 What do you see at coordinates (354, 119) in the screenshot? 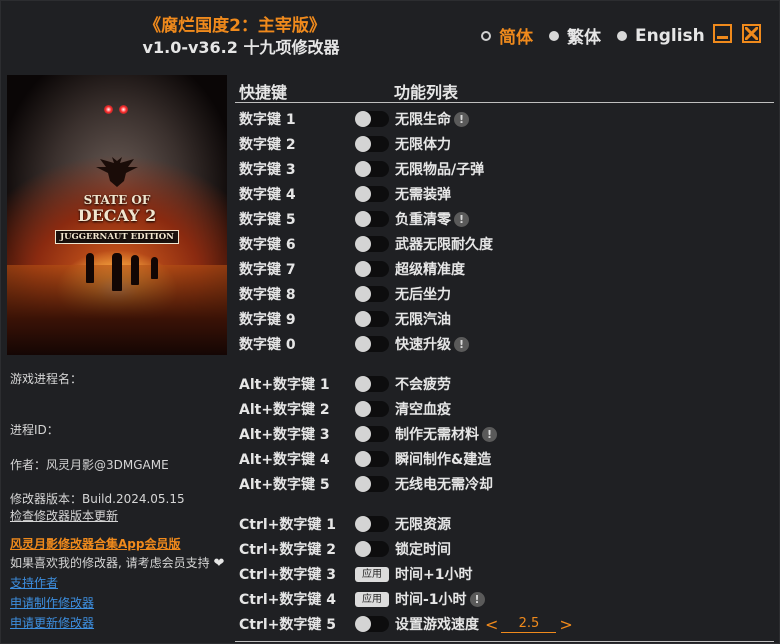
I see `cheat-row: 数字键 1 无限生命!` at bounding box center [354, 119].